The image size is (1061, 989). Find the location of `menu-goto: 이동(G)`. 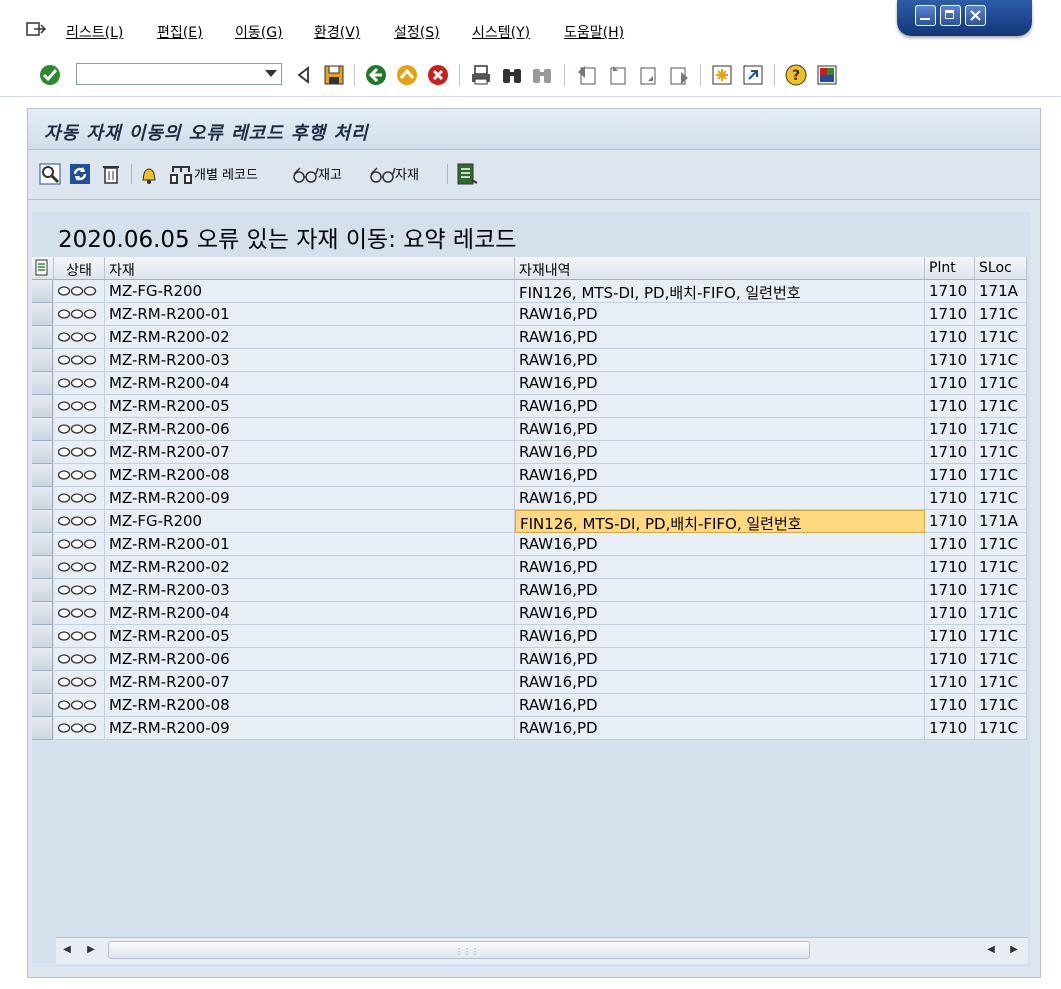

menu-goto: 이동(G) is located at coordinates (259, 32).